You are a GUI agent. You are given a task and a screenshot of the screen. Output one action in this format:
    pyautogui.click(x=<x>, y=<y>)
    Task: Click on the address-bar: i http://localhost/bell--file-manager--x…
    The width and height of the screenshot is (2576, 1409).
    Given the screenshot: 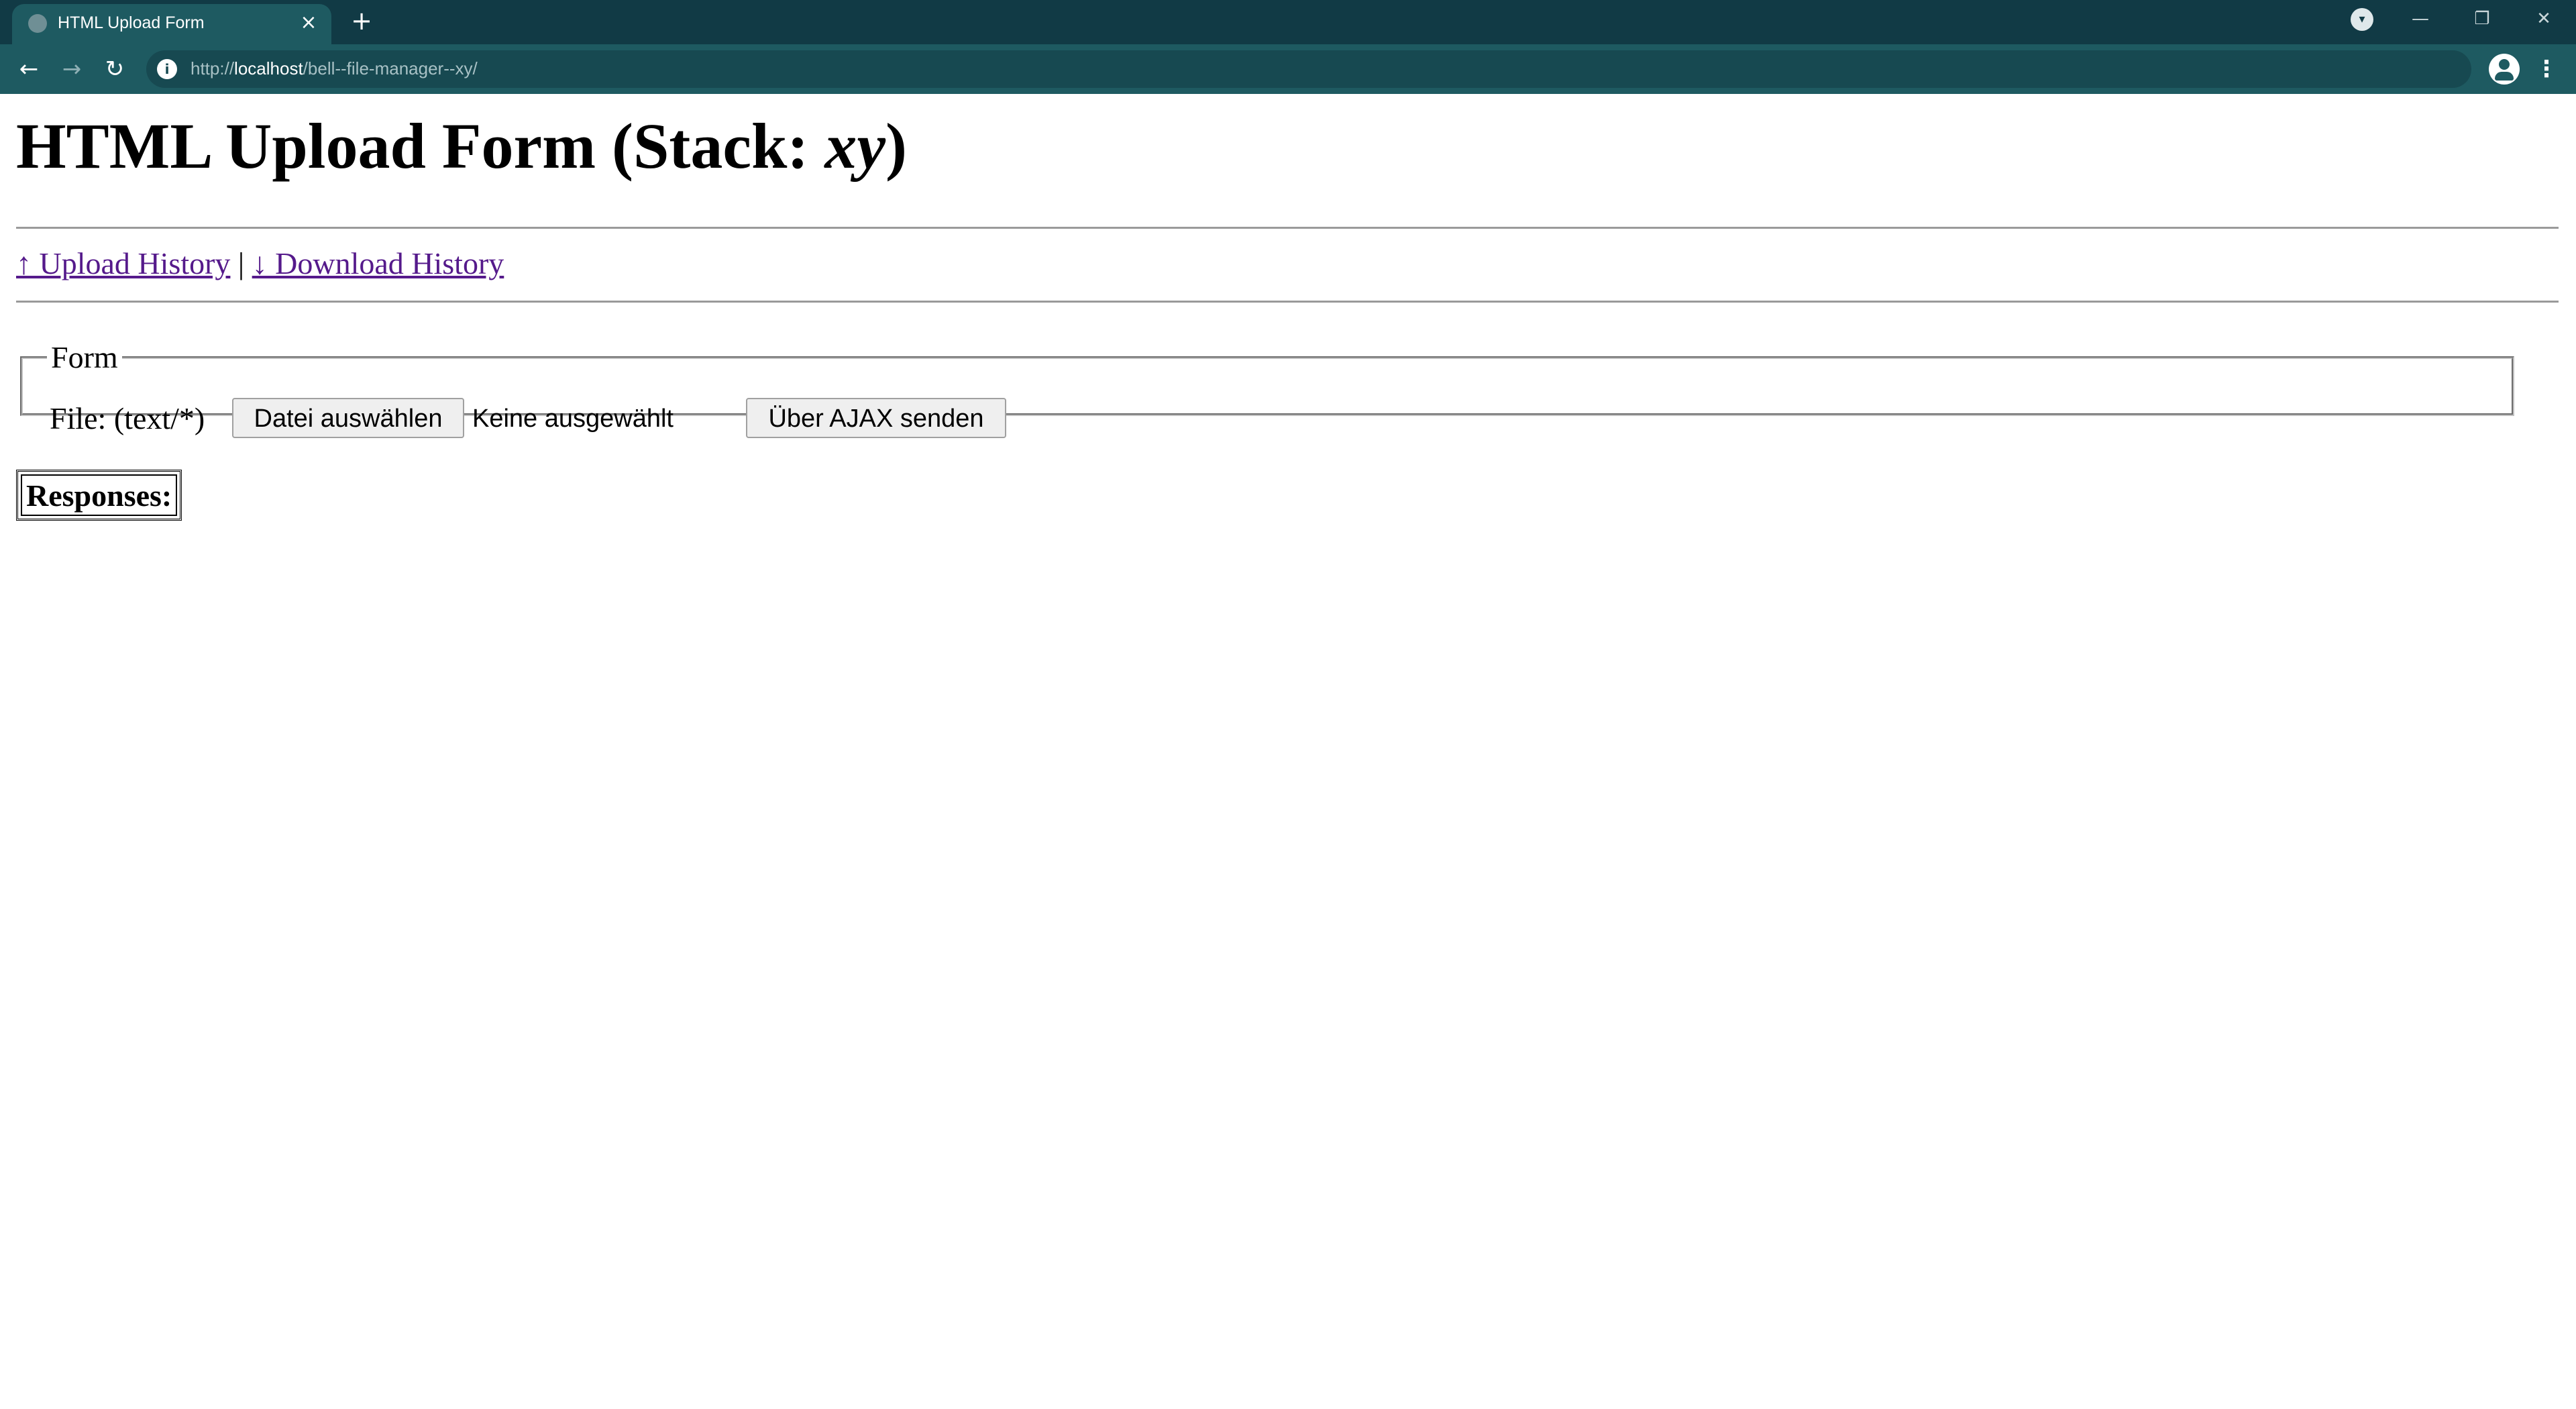 What is the action you would take?
    pyautogui.click(x=1308, y=69)
    